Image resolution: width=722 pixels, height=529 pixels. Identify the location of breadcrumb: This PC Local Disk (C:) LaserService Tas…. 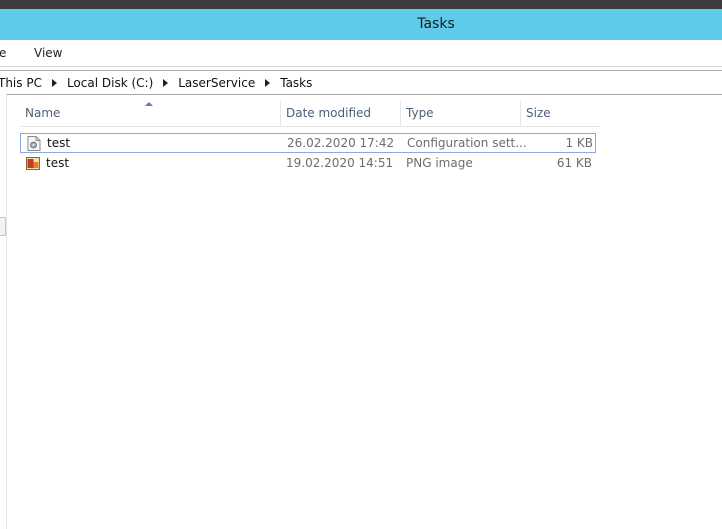
(156, 82).